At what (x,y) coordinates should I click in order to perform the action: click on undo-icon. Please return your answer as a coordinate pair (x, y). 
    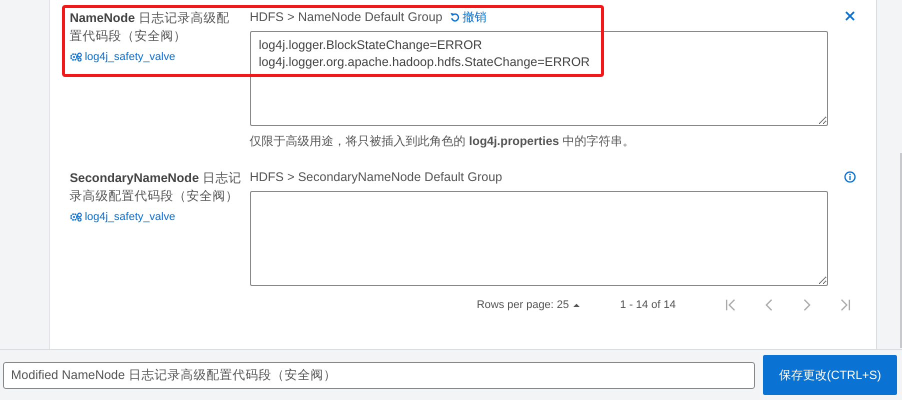
    Looking at the image, I should click on (455, 17).